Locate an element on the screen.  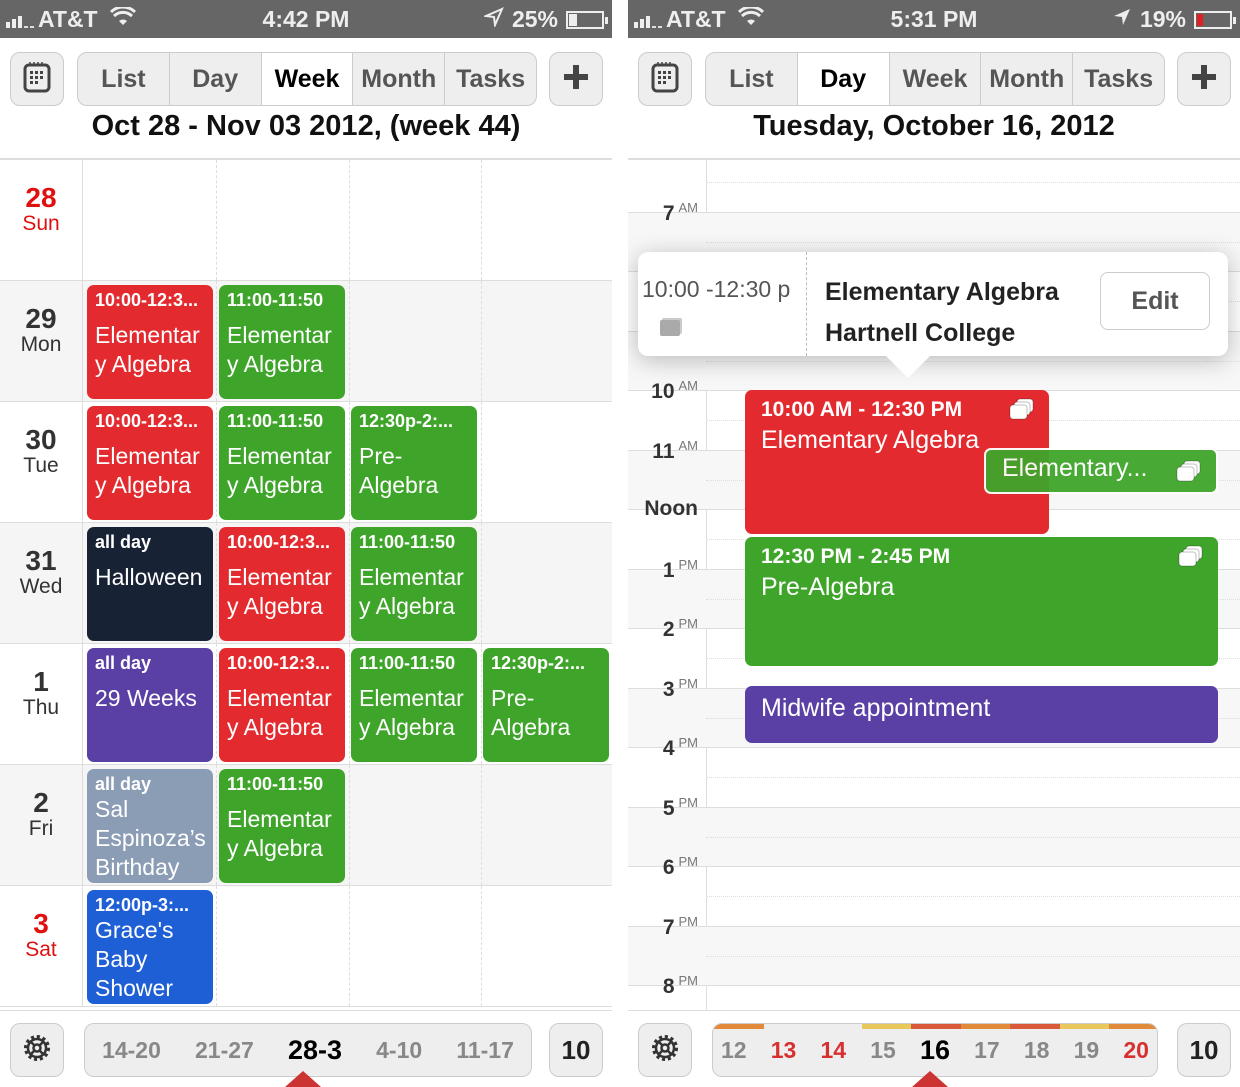
event-time: all day is located at coordinates (123, 784).